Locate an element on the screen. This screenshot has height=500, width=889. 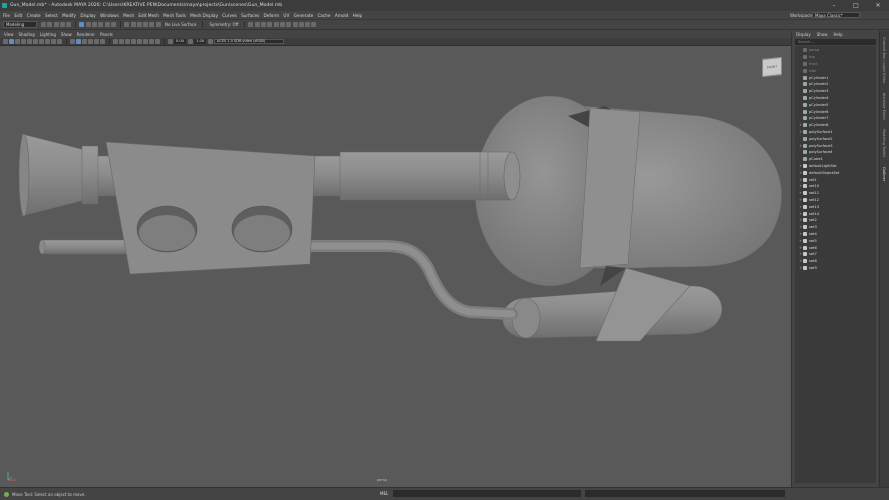
outliner-item: pCylinder6 is located at coordinates (835, 111).